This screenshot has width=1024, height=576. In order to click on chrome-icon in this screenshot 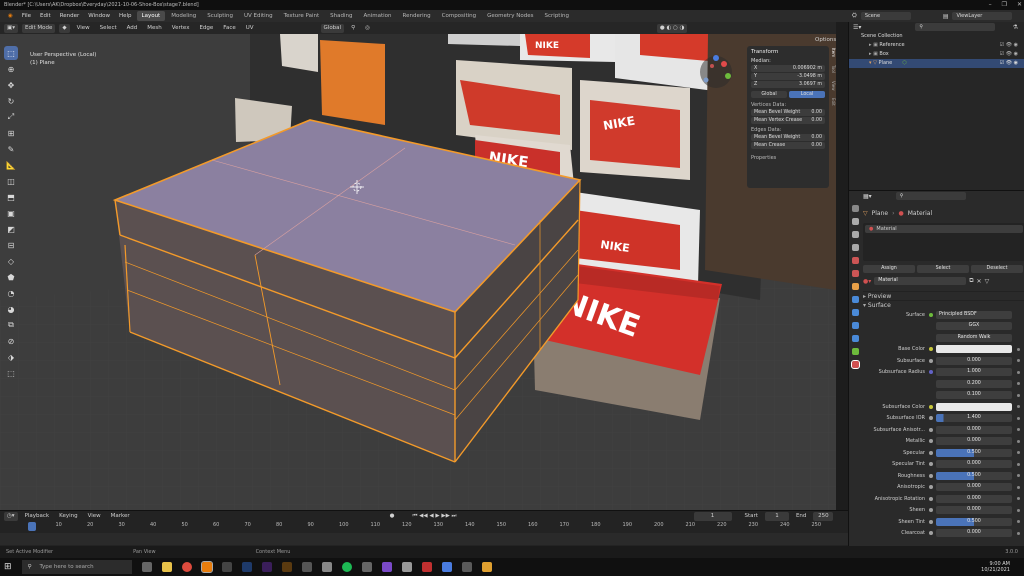, I will do `click(186, 567)`.